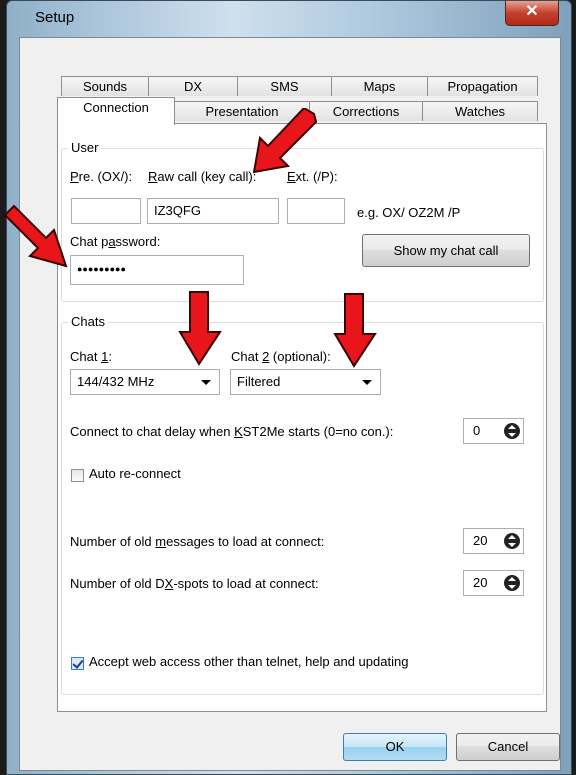 This screenshot has width=576, height=775. Describe the element at coordinates (135, 473) in the screenshot. I see `auto-reconnect-label: Auto re-connect` at that location.